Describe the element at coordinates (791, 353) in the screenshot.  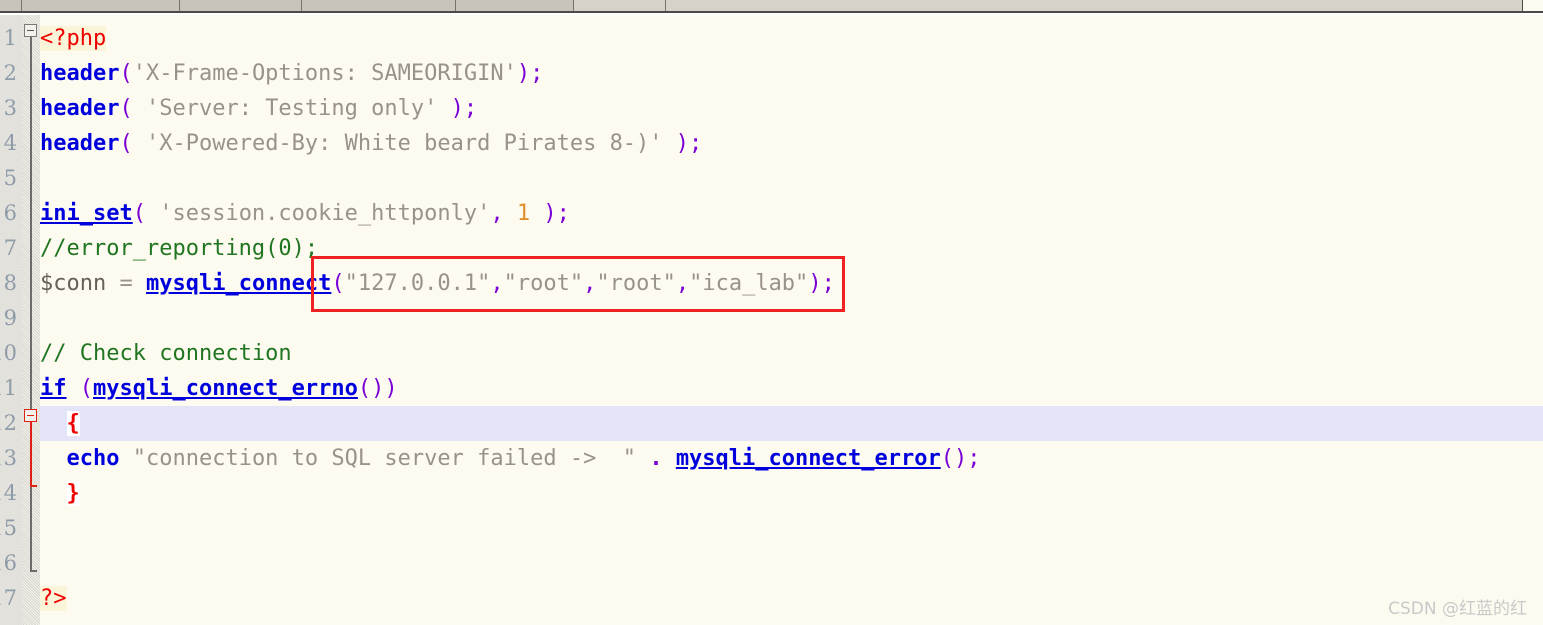
I see `code-line: // Check connection` at that location.